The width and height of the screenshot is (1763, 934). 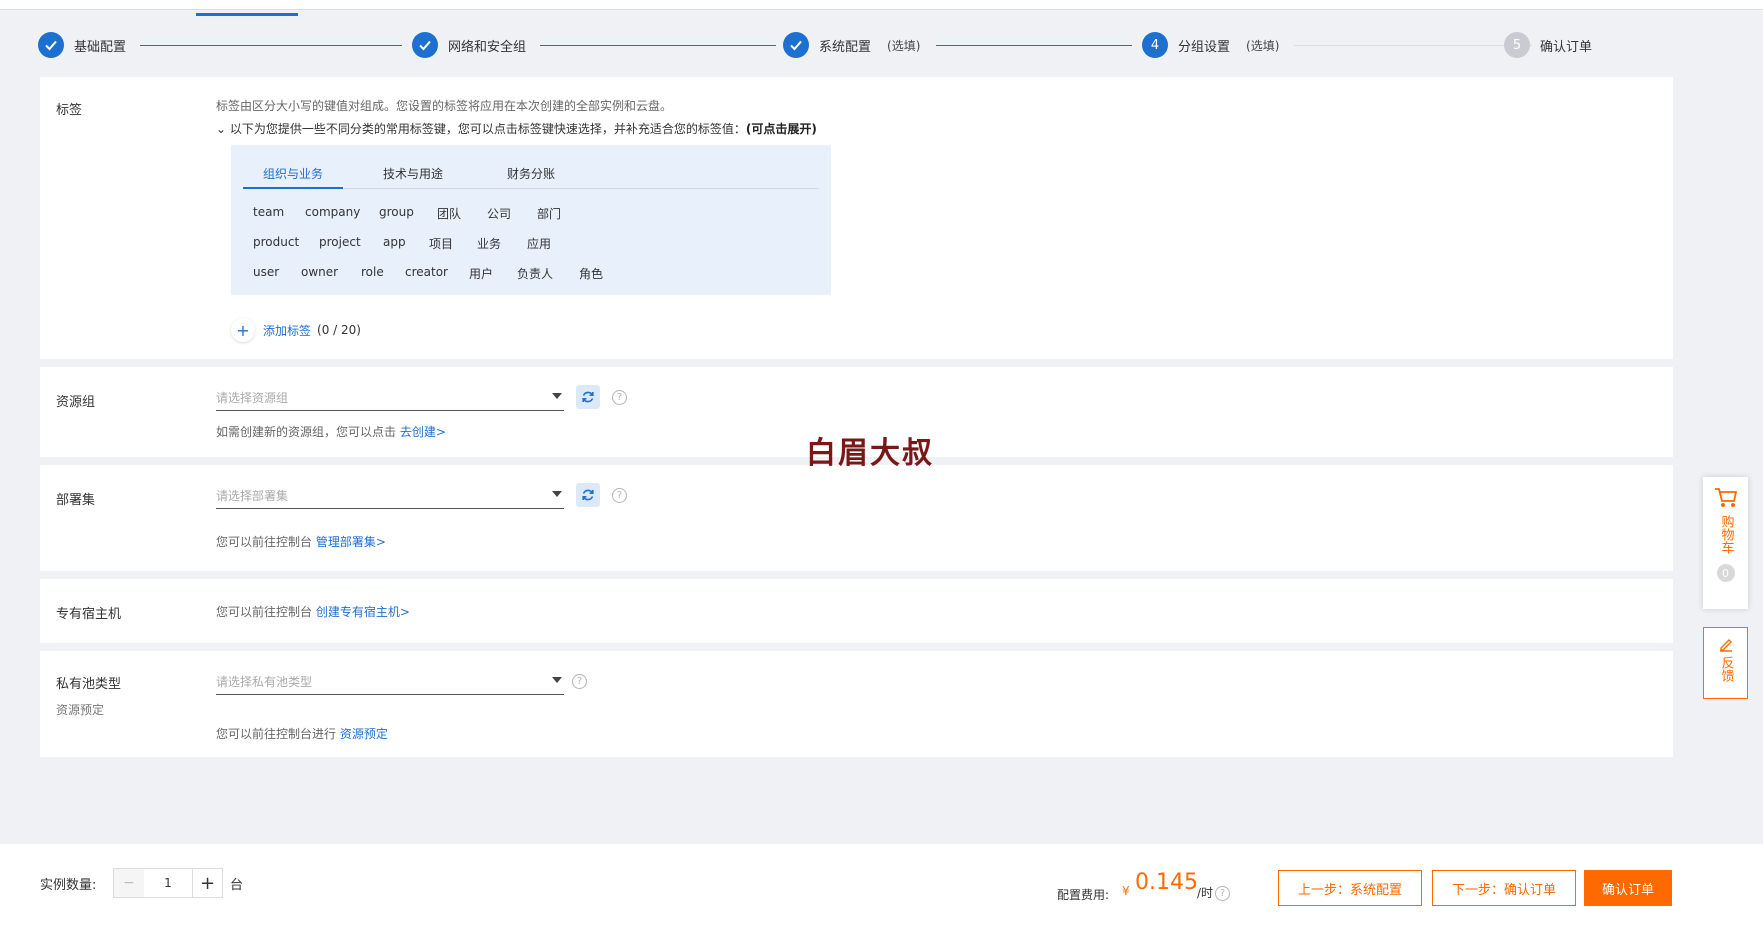 What do you see at coordinates (469, 45) in the screenshot?
I see `step-network: 网络和安全组` at bounding box center [469, 45].